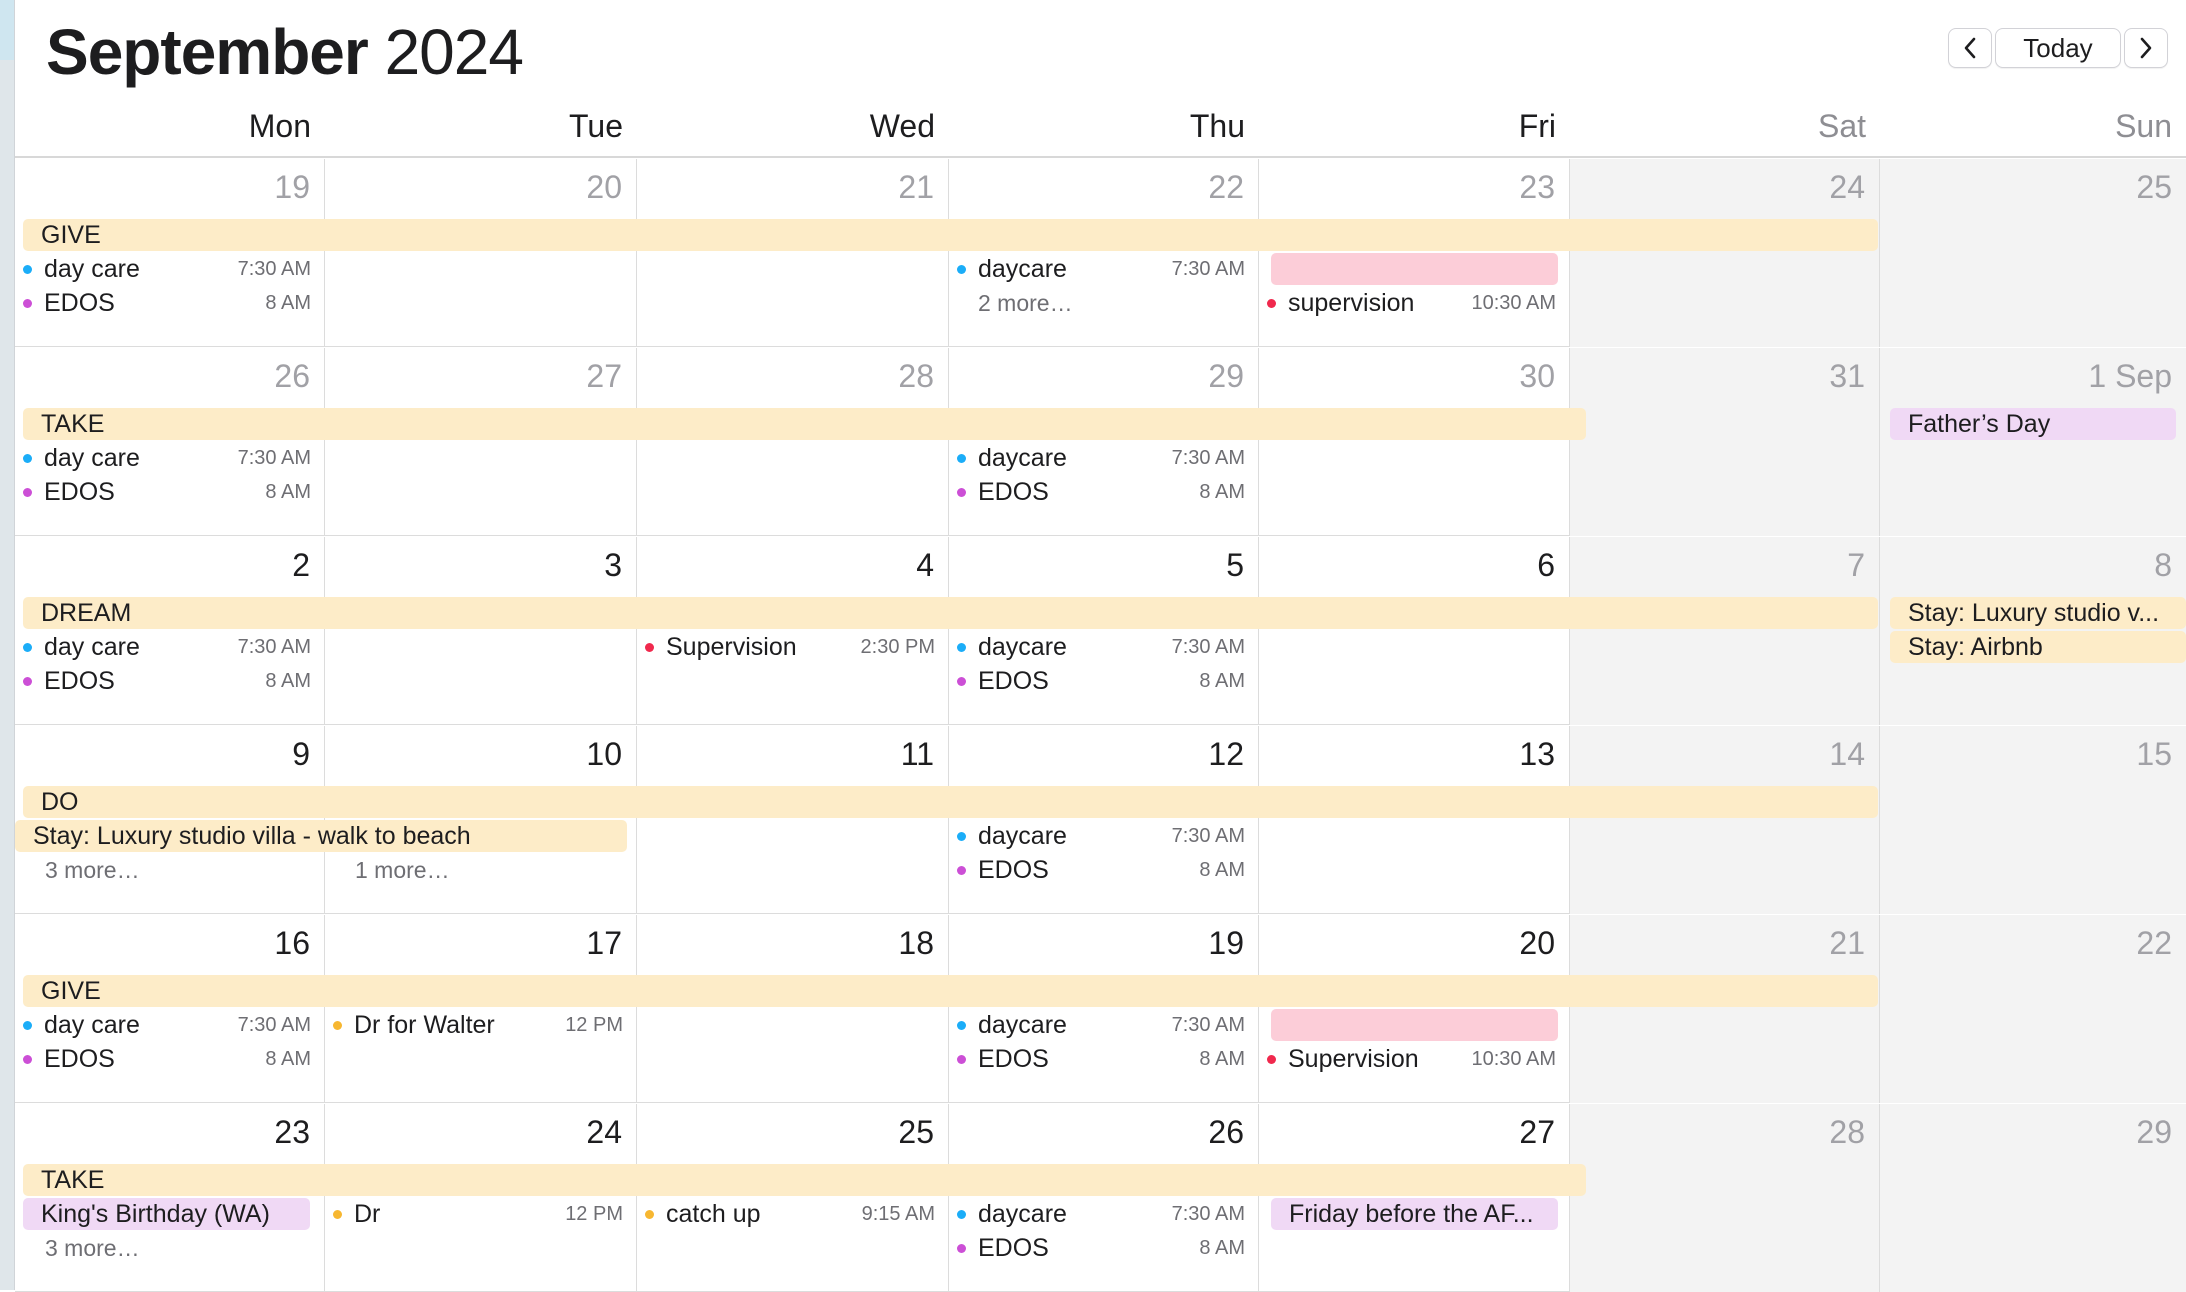 This screenshot has height=1292, width=2186. Describe the element at coordinates (950, 613) in the screenshot. I see `all-day-event-banner: DREAM` at that location.